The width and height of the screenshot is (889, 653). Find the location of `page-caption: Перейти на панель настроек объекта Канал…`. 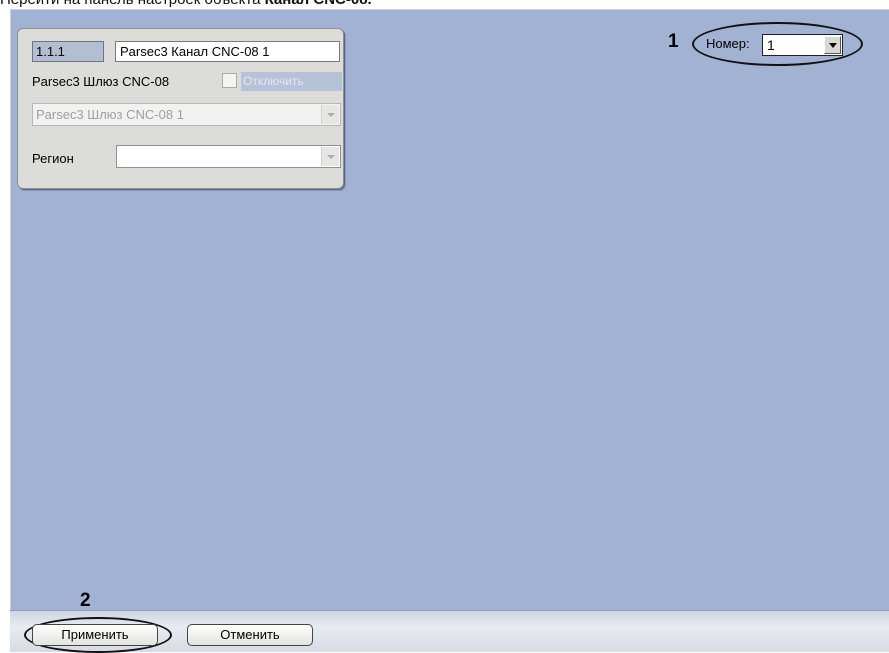

page-caption: Перейти на панель настроек объекта Канал… is located at coordinates (444, 4).